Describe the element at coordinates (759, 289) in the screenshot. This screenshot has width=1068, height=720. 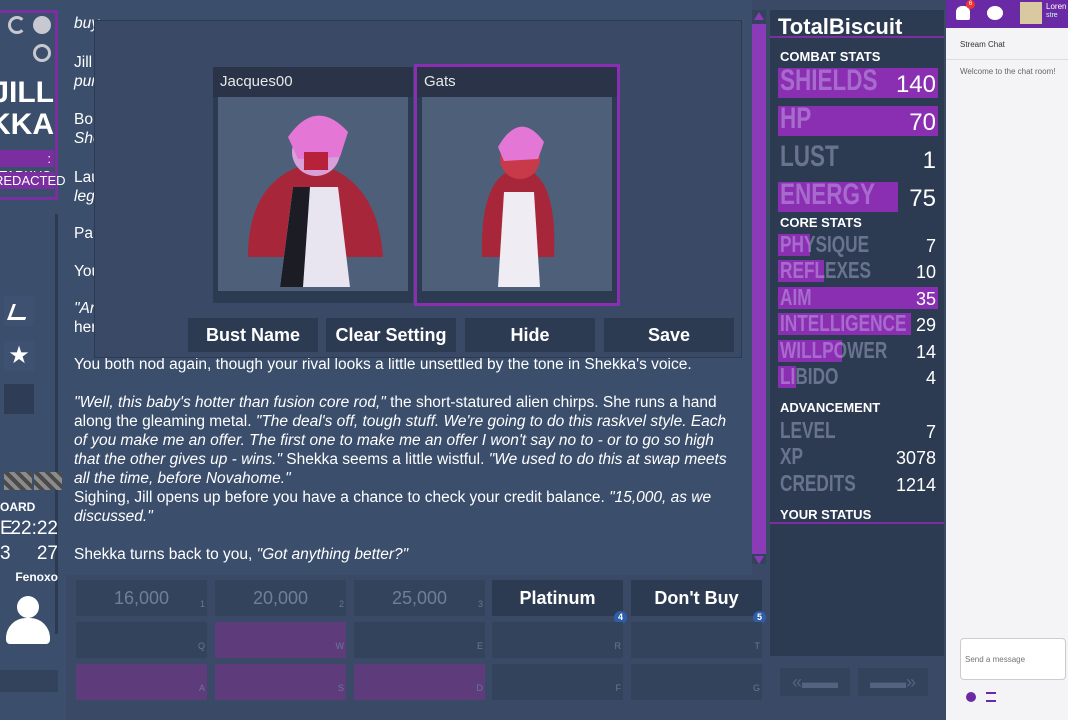
I see `story-scrollbar-thumb` at that location.